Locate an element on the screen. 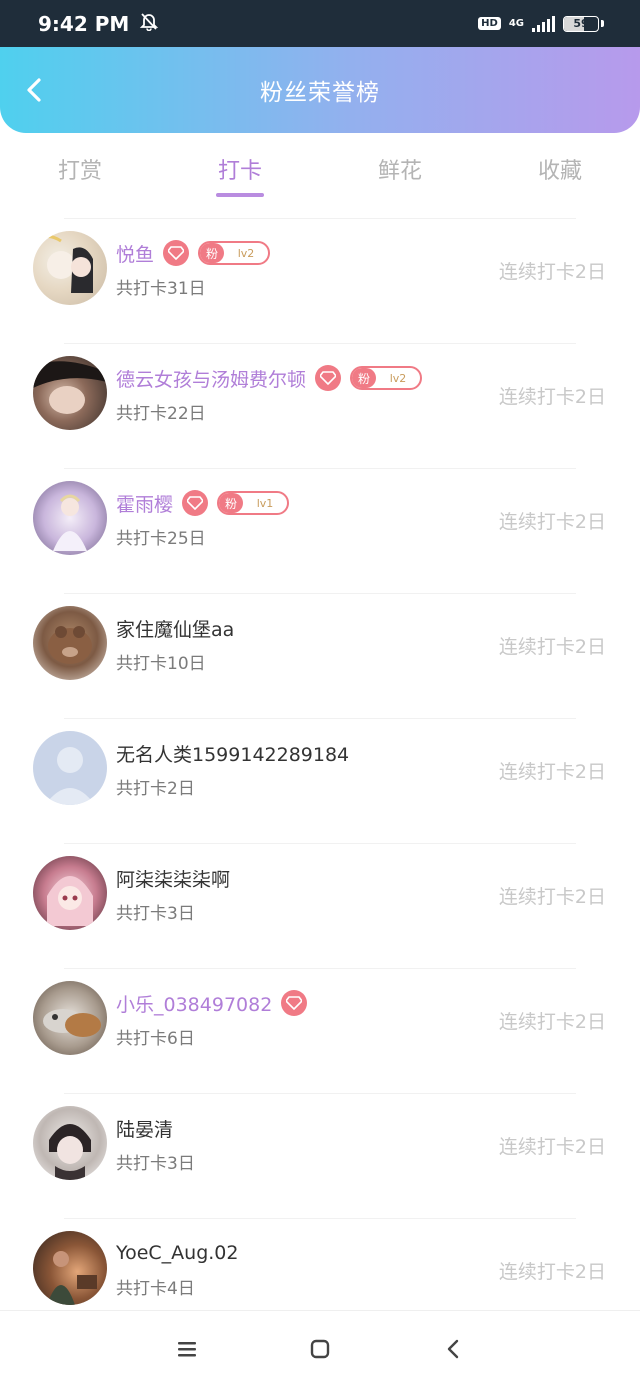 The width and height of the screenshot is (640, 1387). home-button is located at coordinates (320, 1349).